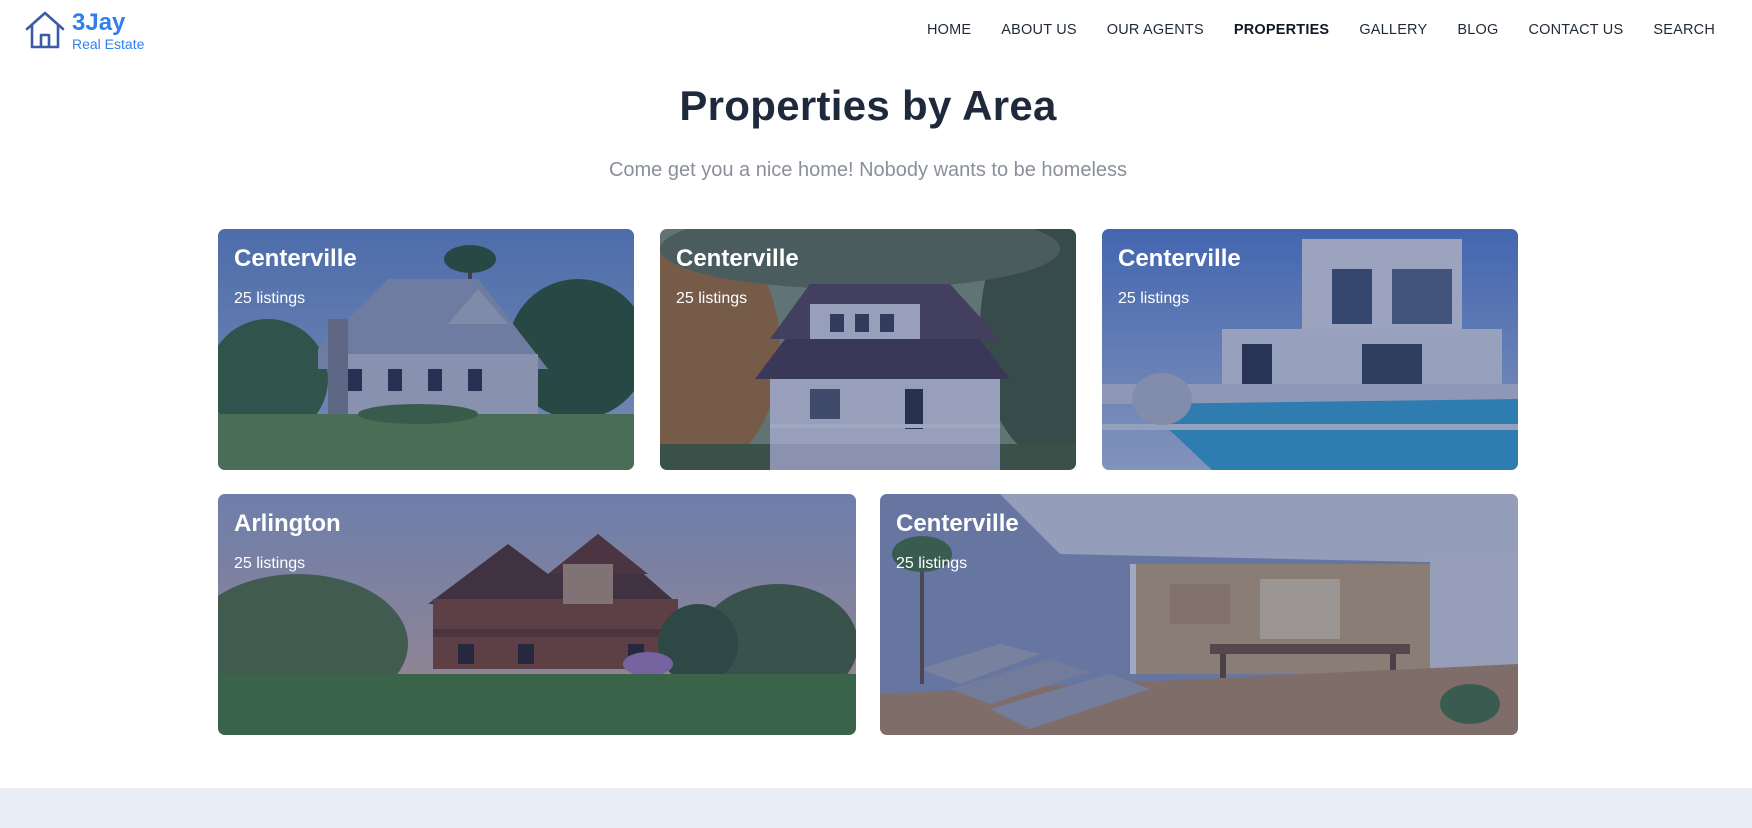 The height and width of the screenshot is (828, 1752). I want to click on nav-blog: BLOG, so click(1477, 30).